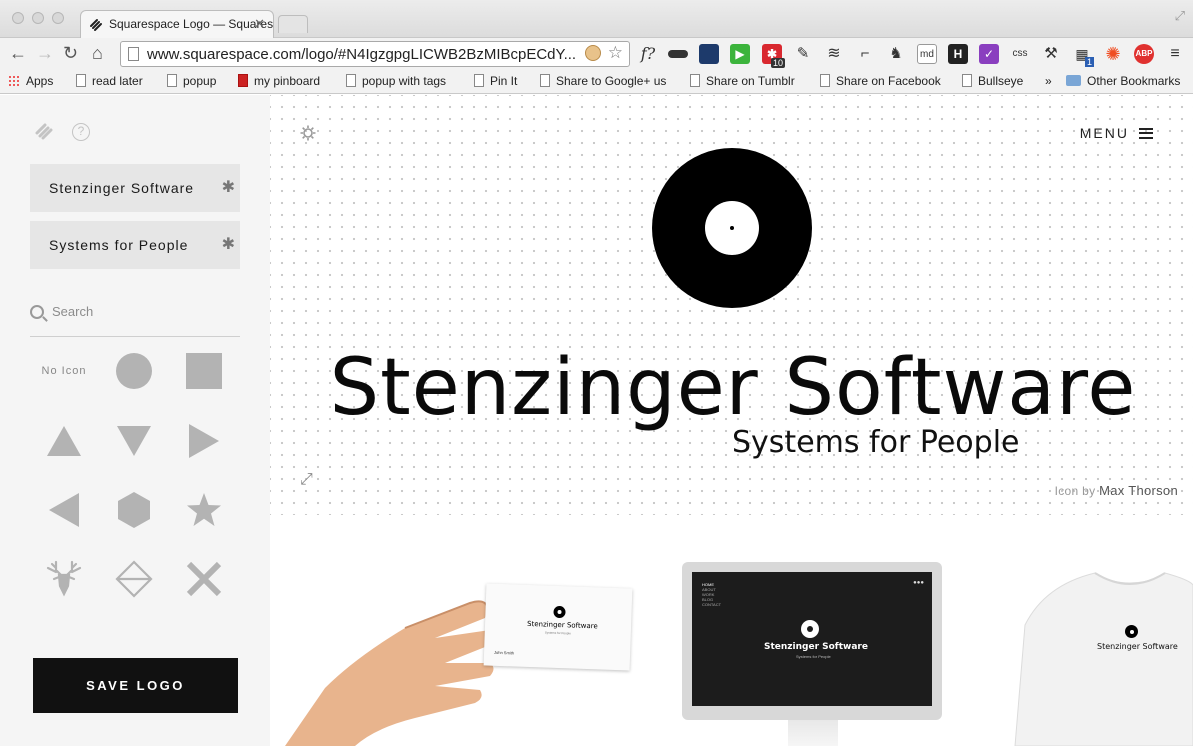 The image size is (1193, 751). What do you see at coordinates (927, 54) in the screenshot?
I see `markdown-extension-icon: md` at bounding box center [927, 54].